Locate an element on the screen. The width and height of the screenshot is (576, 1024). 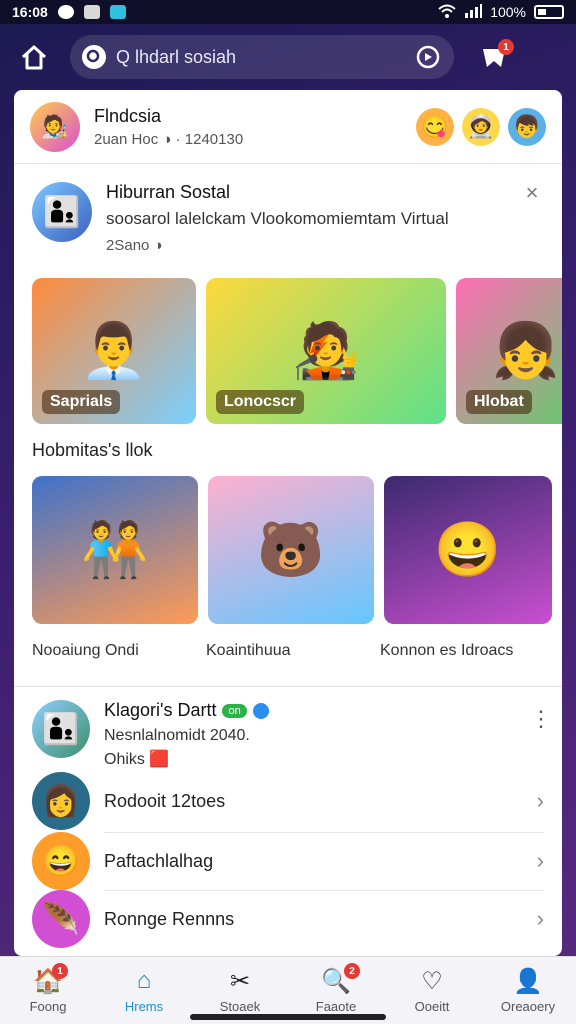
profile-avatar: 🧑‍🎨 is located at coordinates (55, 126).